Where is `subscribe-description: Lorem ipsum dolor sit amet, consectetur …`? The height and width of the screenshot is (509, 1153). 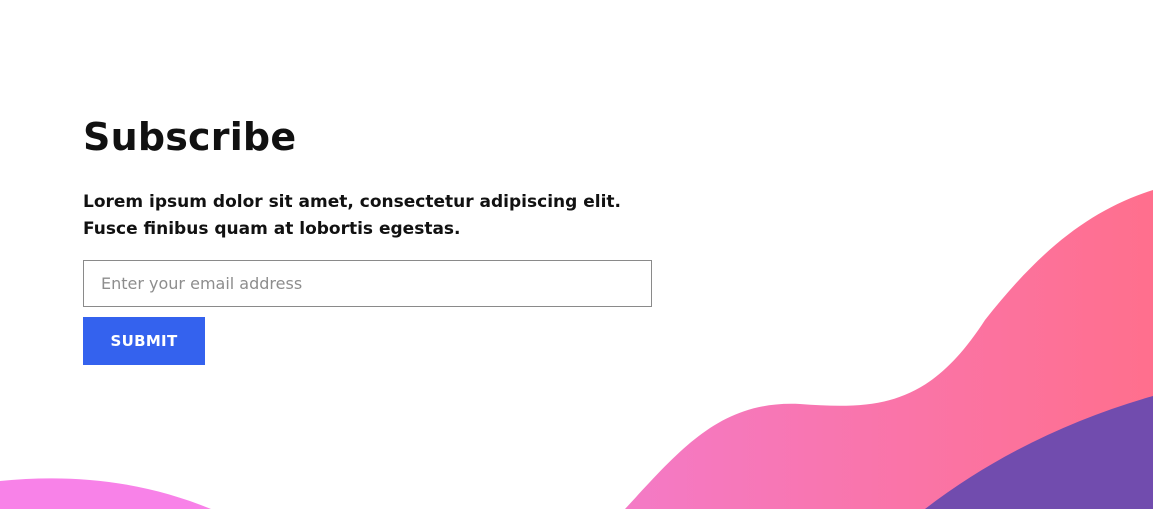
subscribe-description: Lorem ipsum dolor sit amet, consectetur … is located at coordinates (352, 215).